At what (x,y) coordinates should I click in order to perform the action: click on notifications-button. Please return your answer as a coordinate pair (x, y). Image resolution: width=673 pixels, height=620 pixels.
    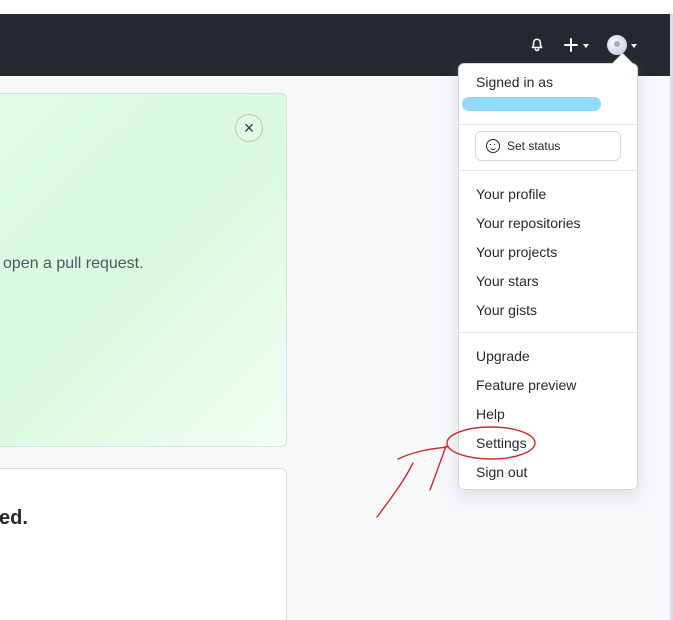
    Looking at the image, I should click on (537, 45).